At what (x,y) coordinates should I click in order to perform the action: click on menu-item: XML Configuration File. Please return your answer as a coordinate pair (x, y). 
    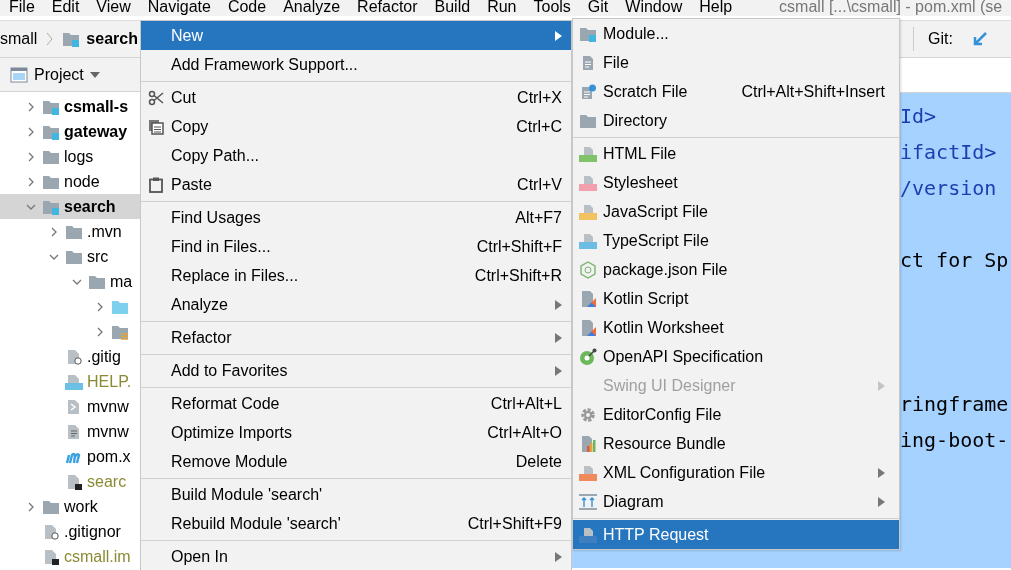
    Looking at the image, I should click on (736, 472).